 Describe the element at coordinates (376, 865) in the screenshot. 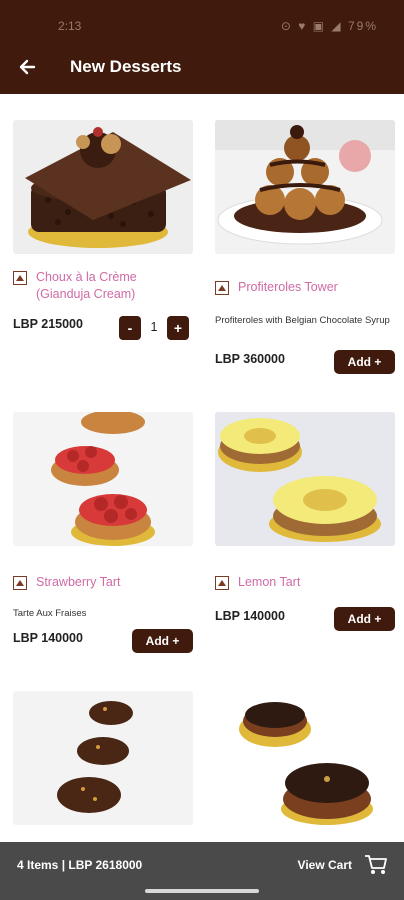

I see `cart-icon` at that location.